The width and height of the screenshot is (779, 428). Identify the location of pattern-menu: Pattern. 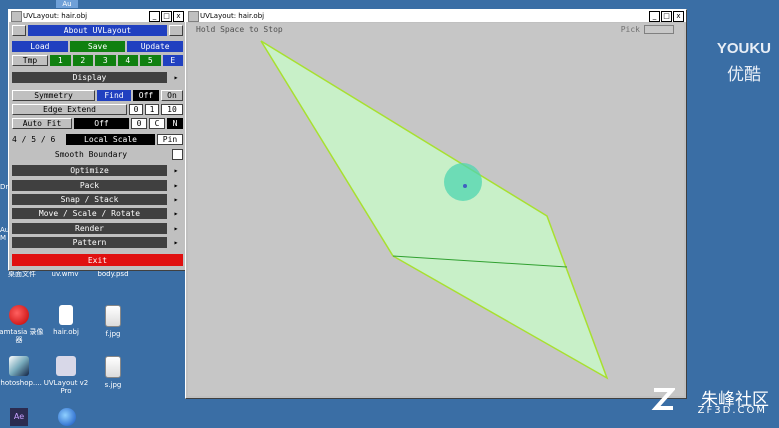
(89, 242).